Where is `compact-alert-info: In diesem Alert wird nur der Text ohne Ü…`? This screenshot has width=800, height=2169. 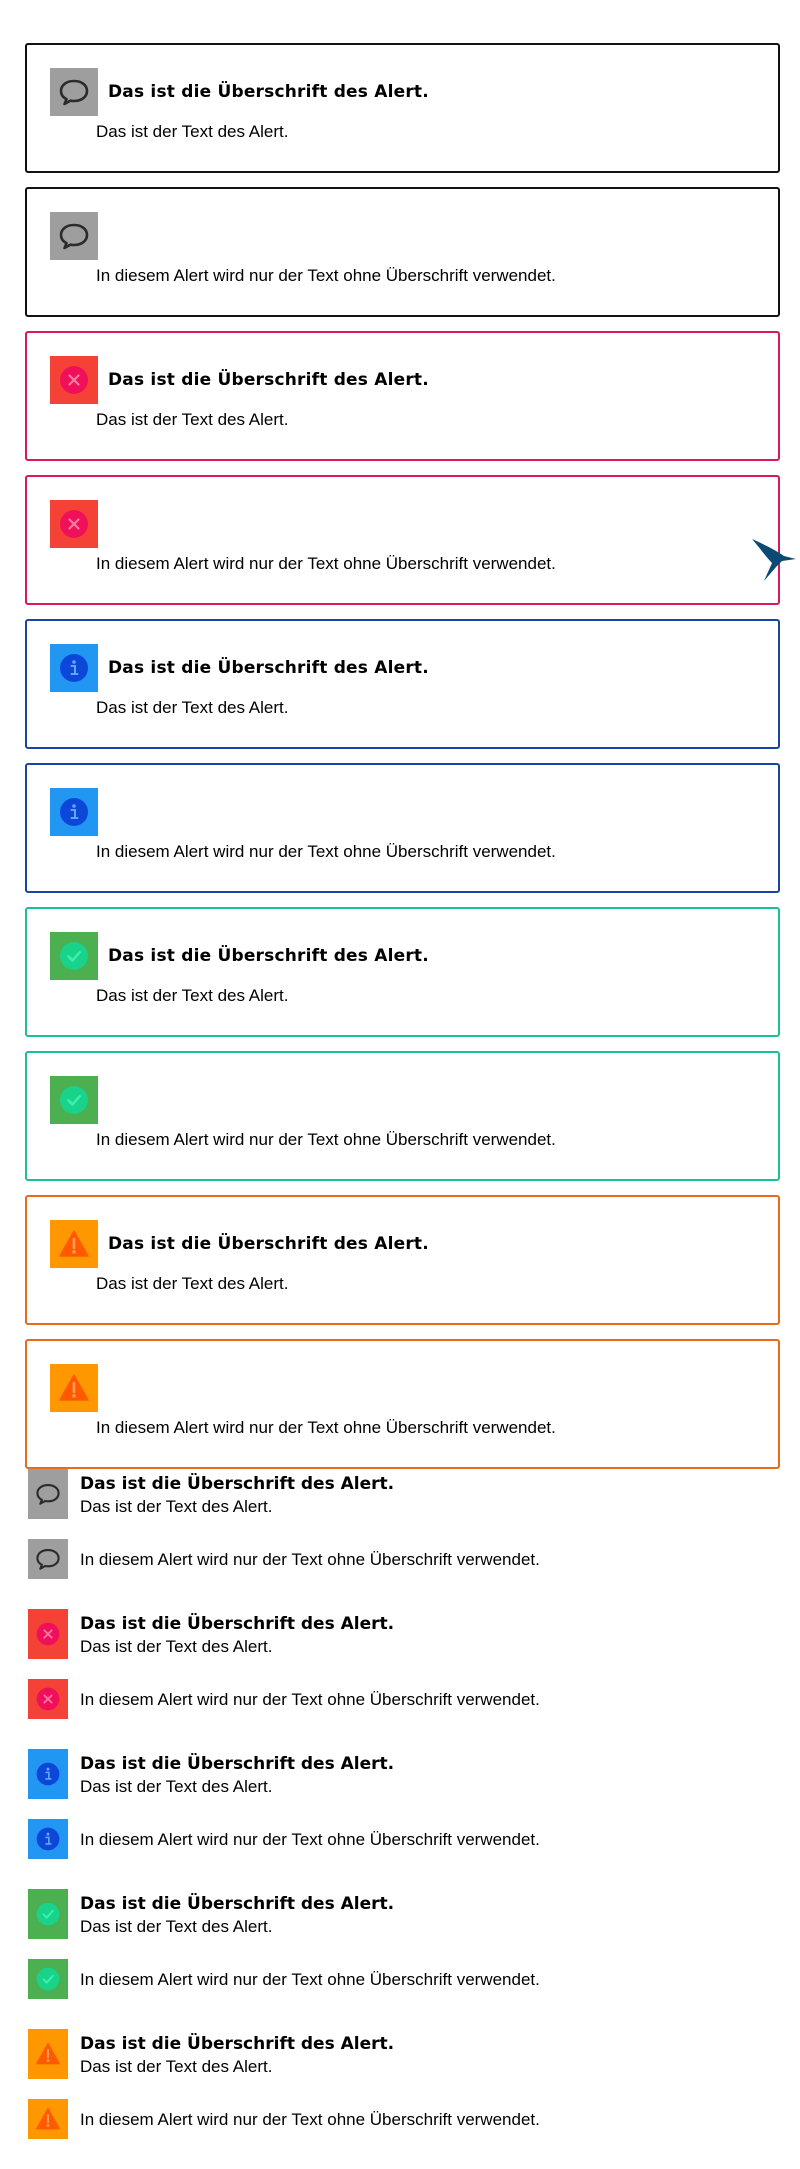
compact-alert-info: In diesem Alert wird nur der Text ohne Ü… is located at coordinates (402, 1854).